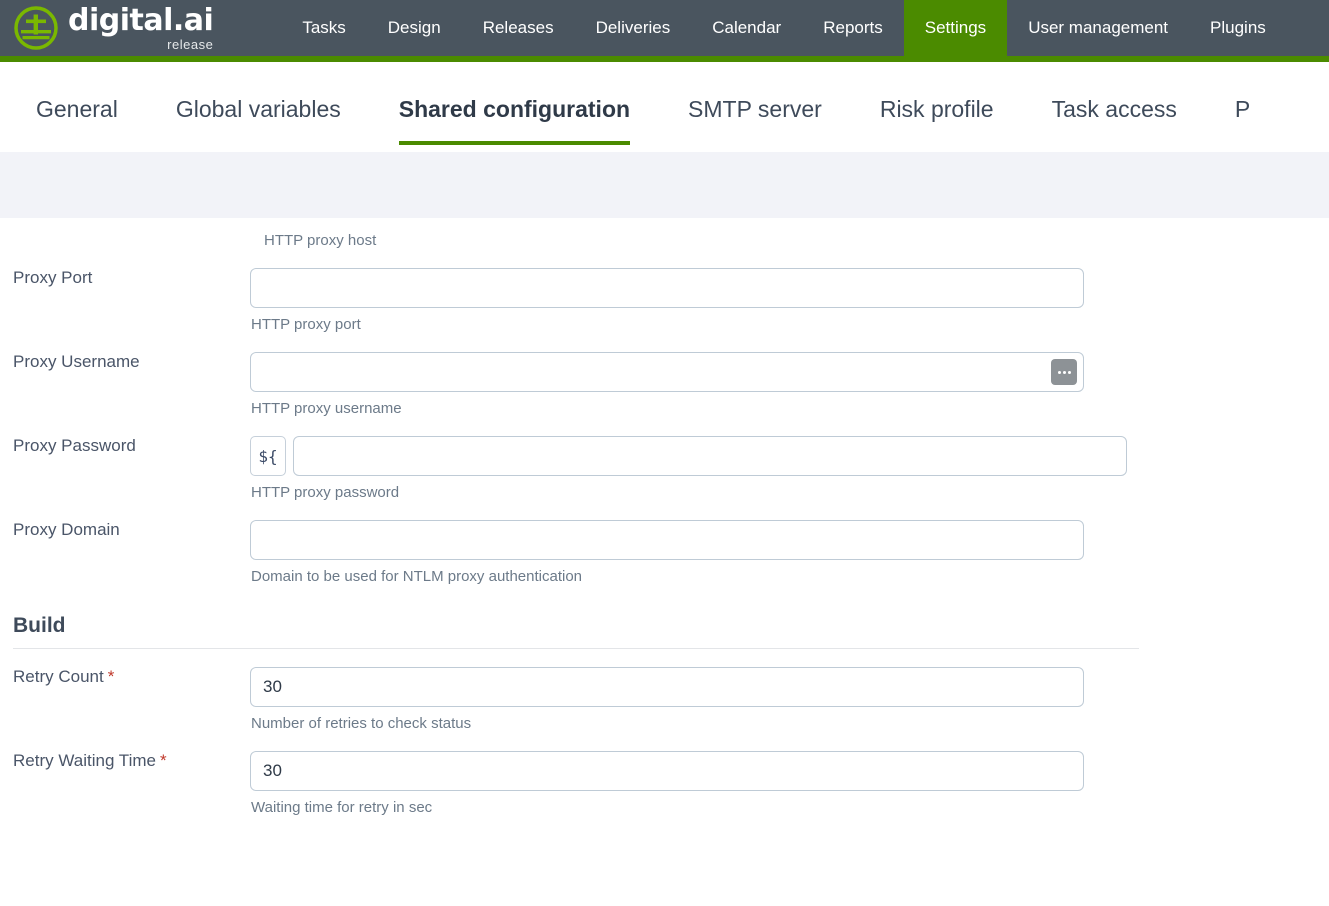 Image resolution: width=1329 pixels, height=906 pixels. I want to click on field-row-proxy-port: Proxy Port HTTP proxy port, so click(664, 301).